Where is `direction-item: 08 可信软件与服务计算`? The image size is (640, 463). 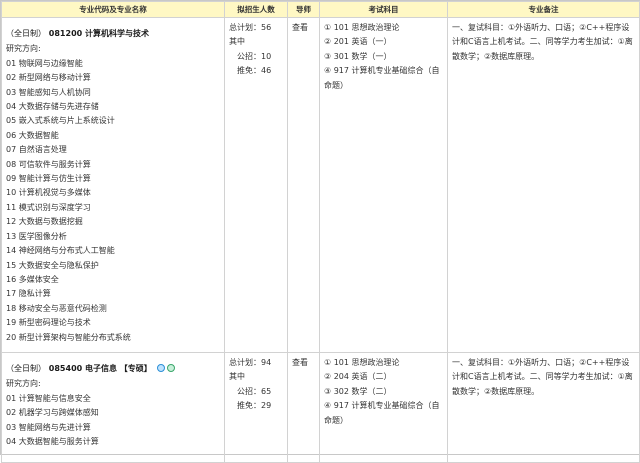
direction-item: 08 可信软件与服务计算 is located at coordinates (48, 164).